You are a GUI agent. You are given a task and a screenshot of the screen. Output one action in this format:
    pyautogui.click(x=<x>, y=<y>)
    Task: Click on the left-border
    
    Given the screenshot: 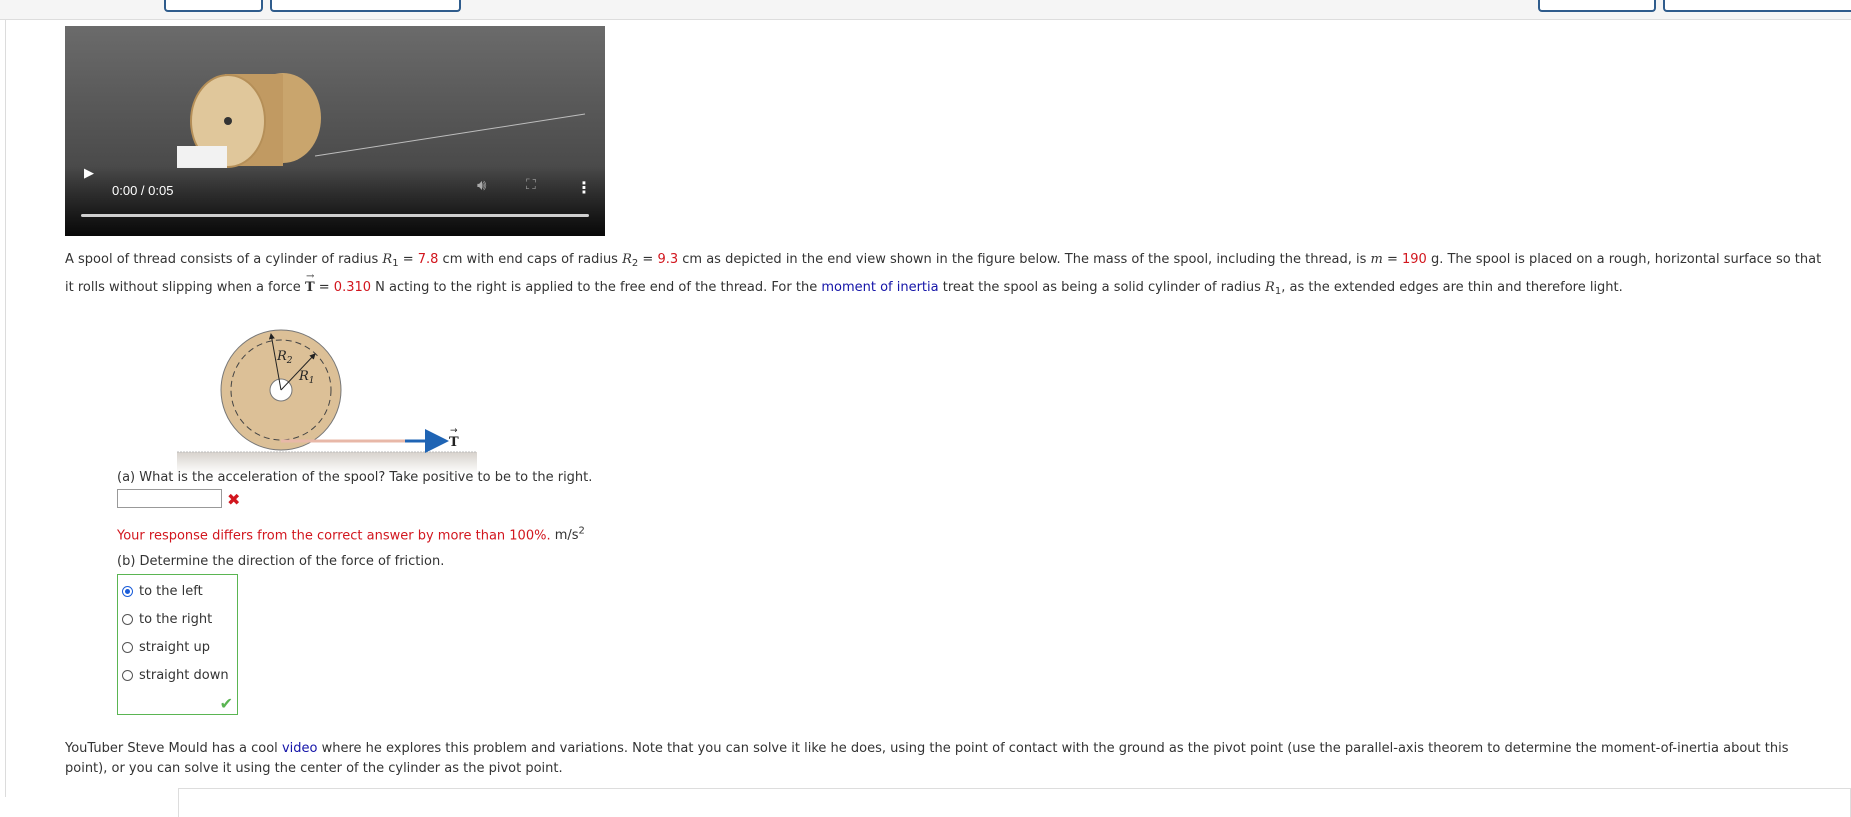 What is the action you would take?
    pyautogui.click(x=5, y=408)
    